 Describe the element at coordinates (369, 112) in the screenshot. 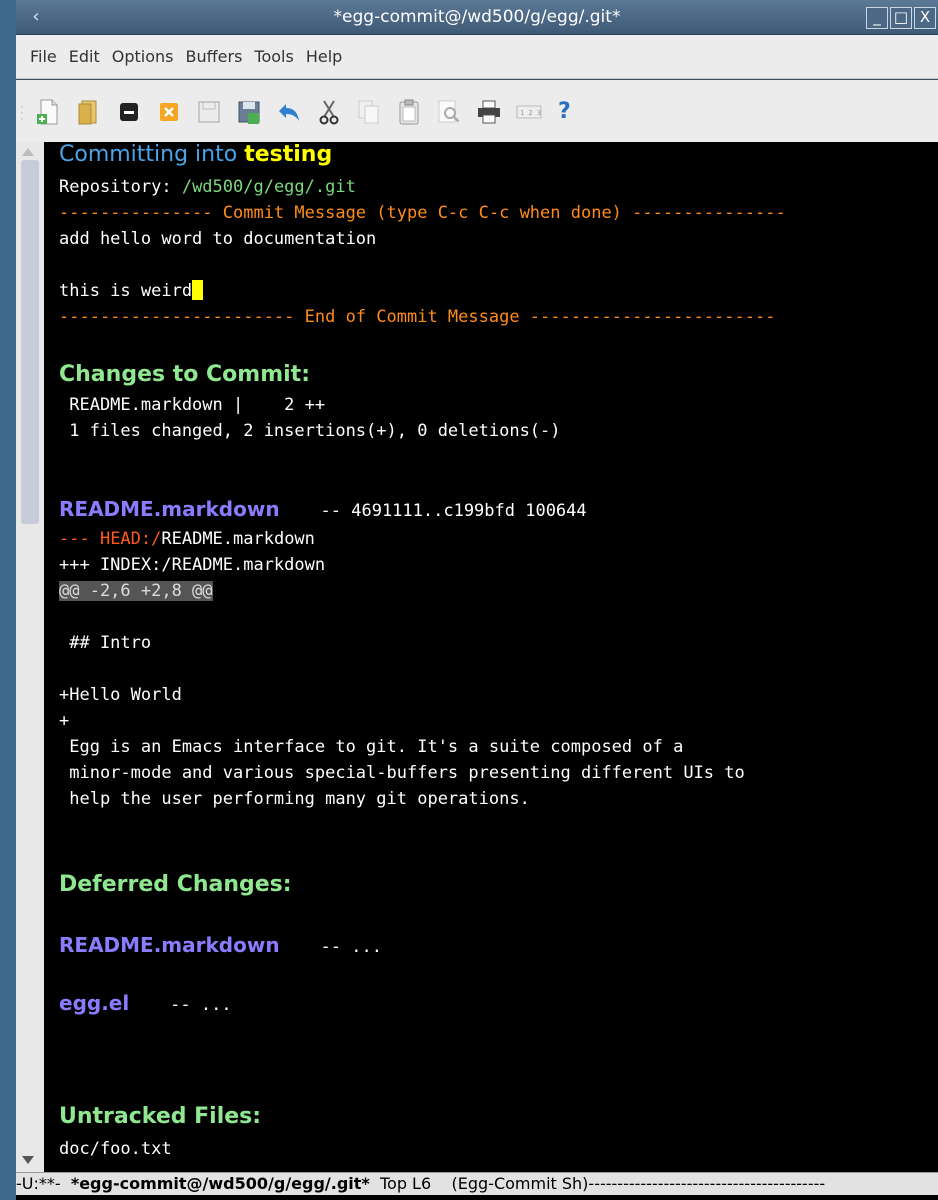

I see `copy-icon` at that location.